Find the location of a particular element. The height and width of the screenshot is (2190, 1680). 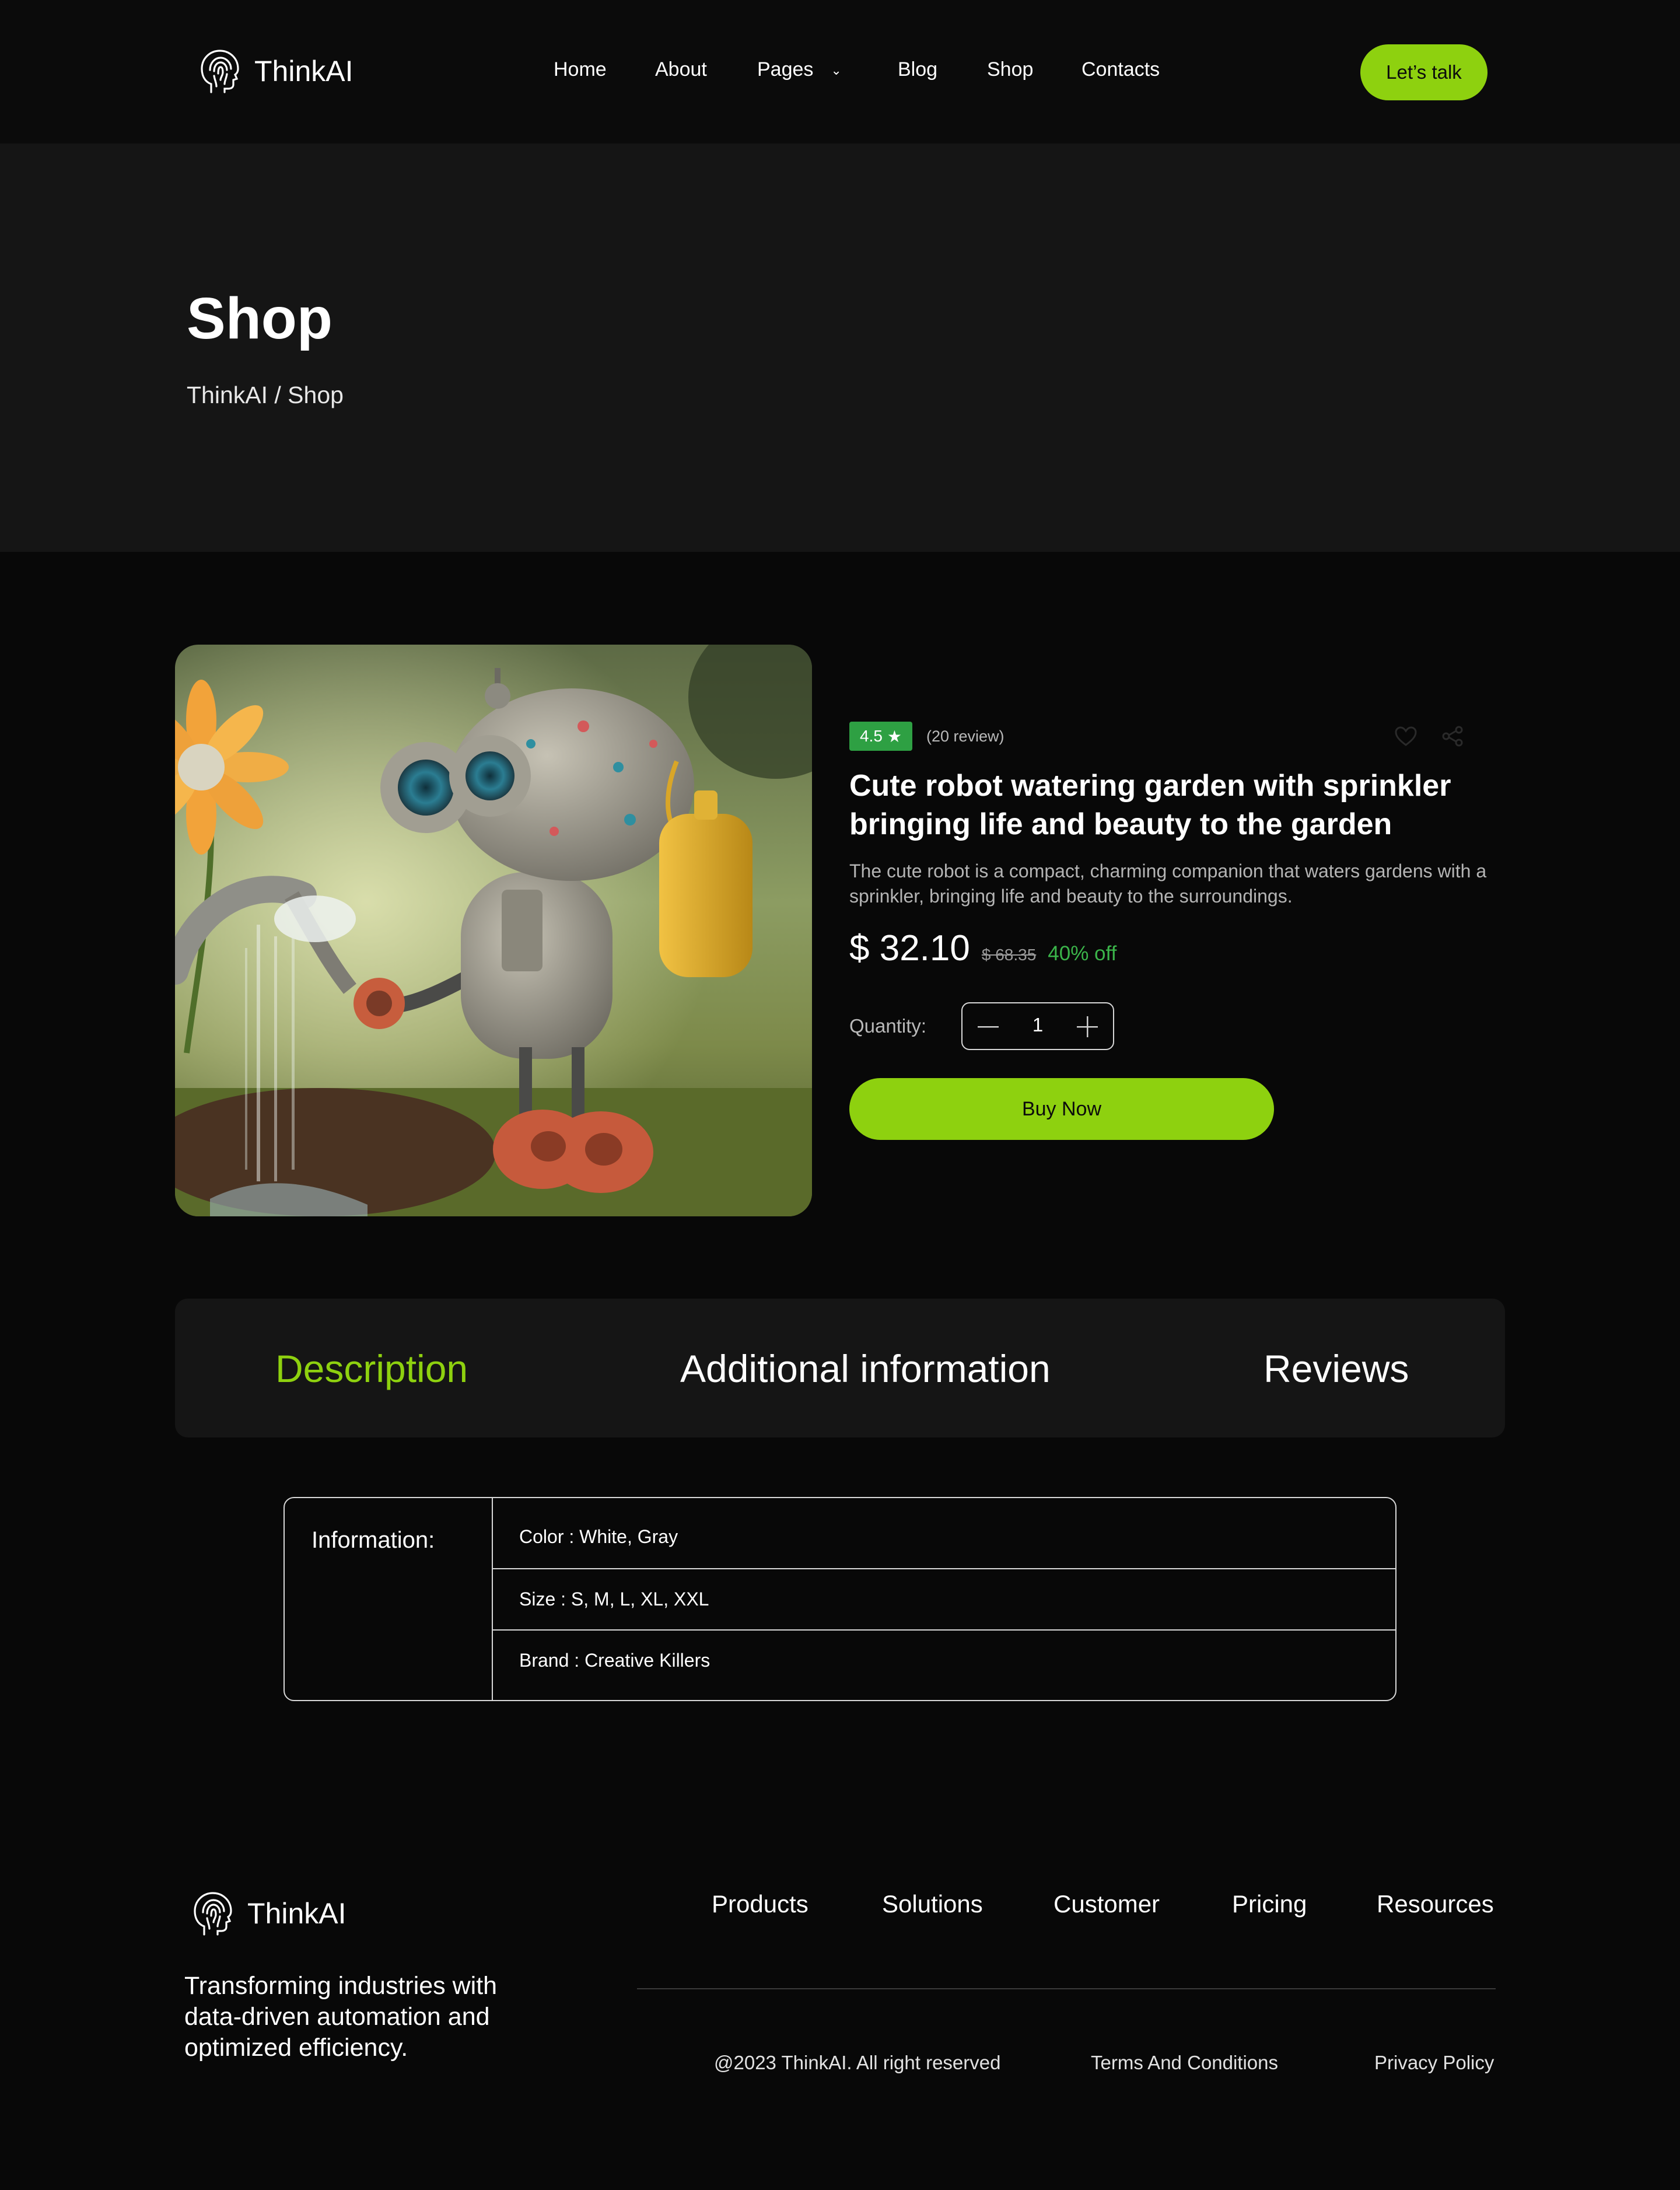

info-row-size: Size : S, M, L, XL, XXL is located at coordinates (614, 1599).